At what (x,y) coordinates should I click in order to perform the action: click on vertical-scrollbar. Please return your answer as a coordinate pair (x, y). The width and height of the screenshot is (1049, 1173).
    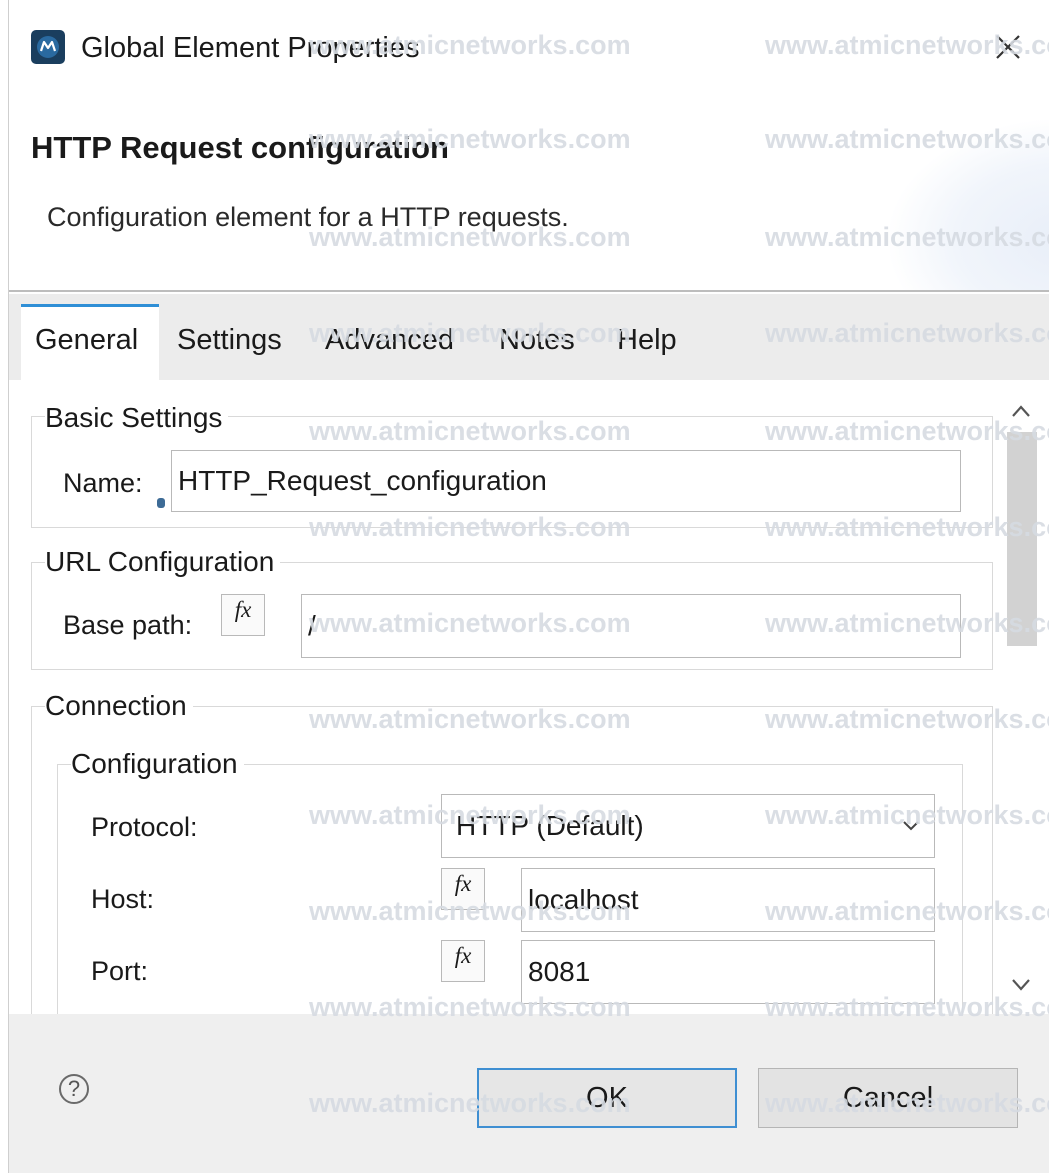
    Looking at the image, I should click on (1019, 699).